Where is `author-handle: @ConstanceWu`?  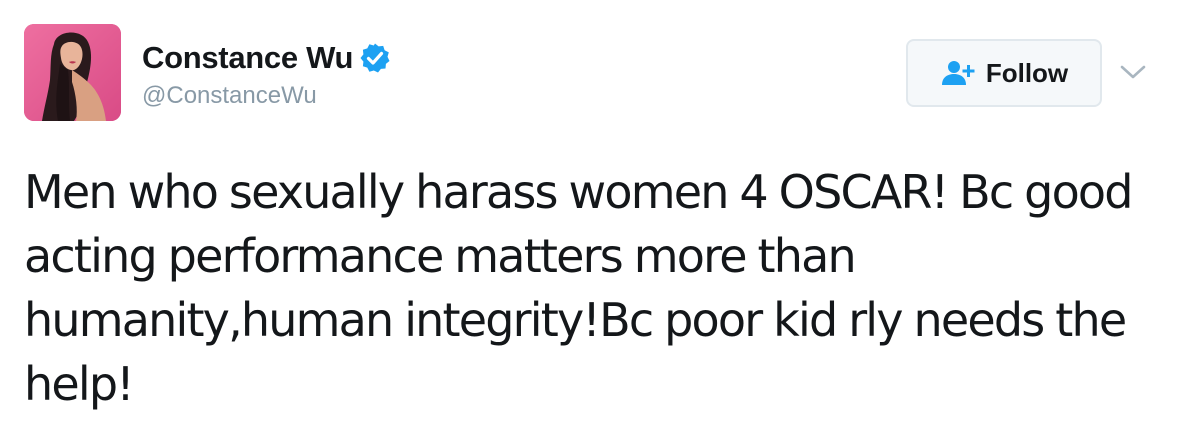 author-handle: @ConstanceWu is located at coordinates (266, 96).